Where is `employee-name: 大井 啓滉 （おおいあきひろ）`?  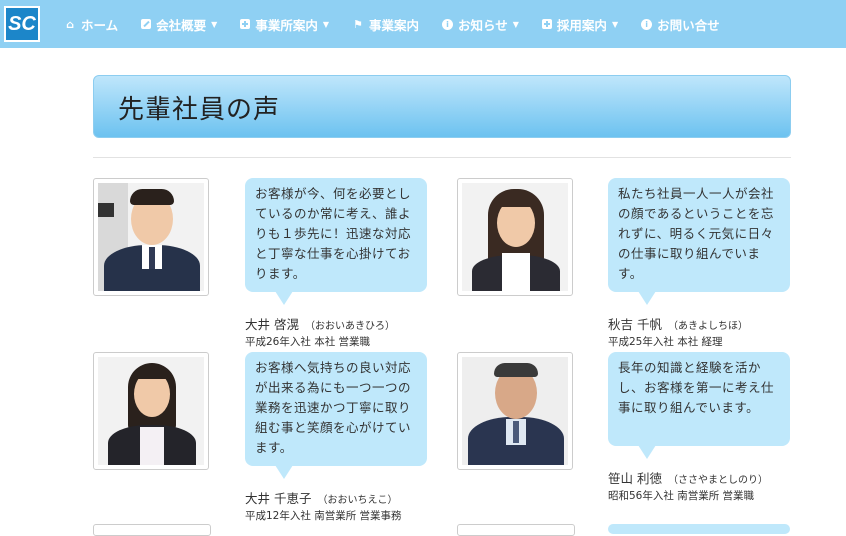 employee-name: 大井 啓滉 （おおいあきひろ） is located at coordinates (320, 323).